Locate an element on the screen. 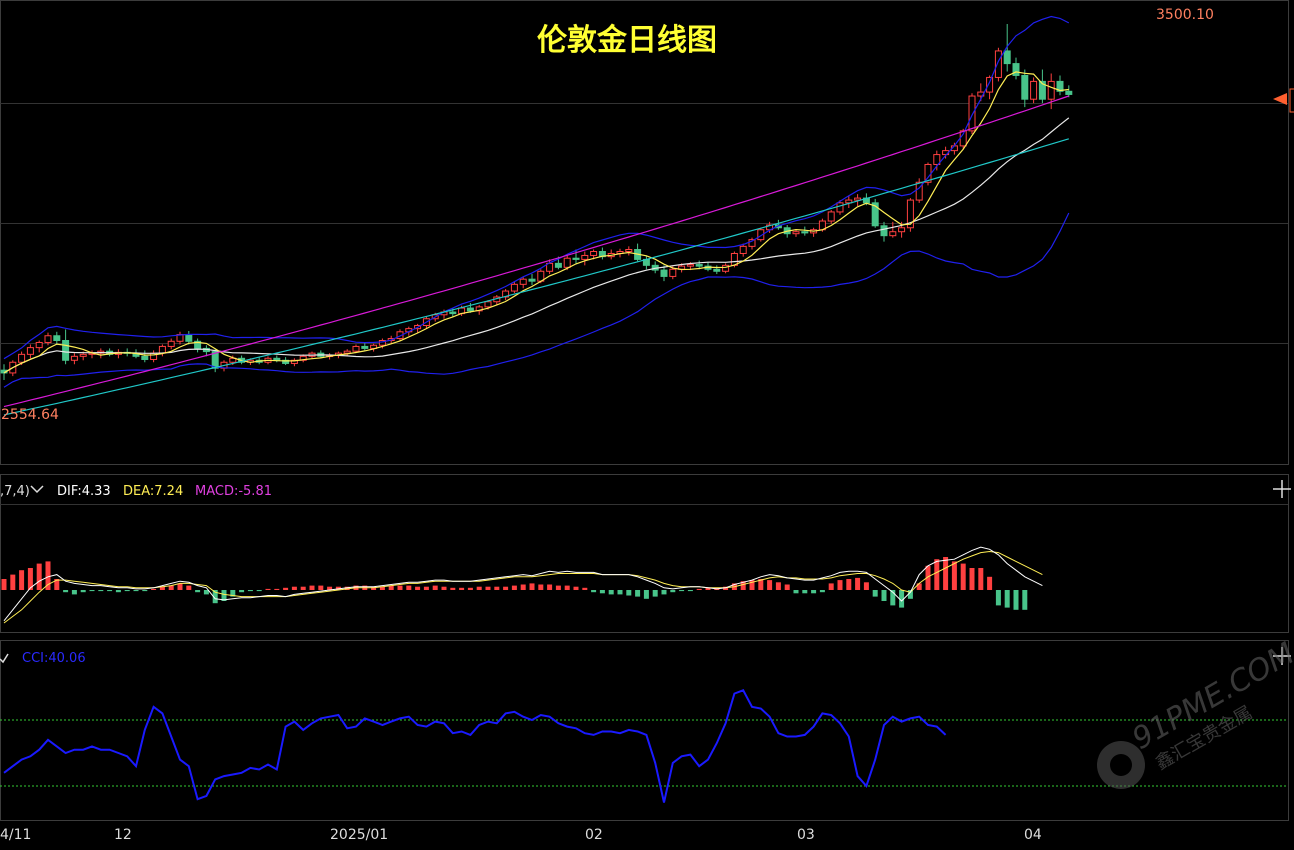 The width and height of the screenshot is (1294, 850). low-price-label: 2554.64 is located at coordinates (30, 415).